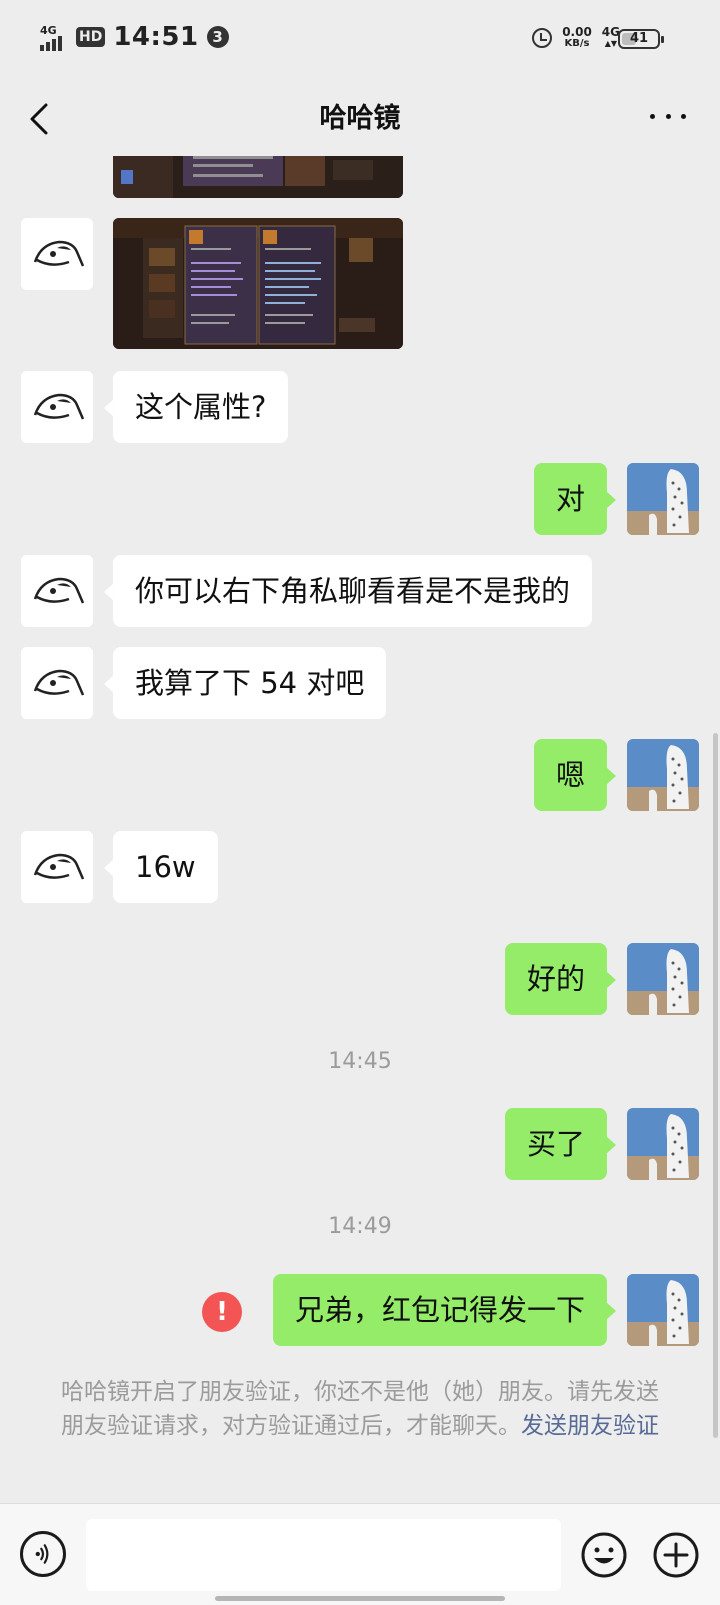  I want to click on message-timestamp: 14:45, so click(360, 1061).